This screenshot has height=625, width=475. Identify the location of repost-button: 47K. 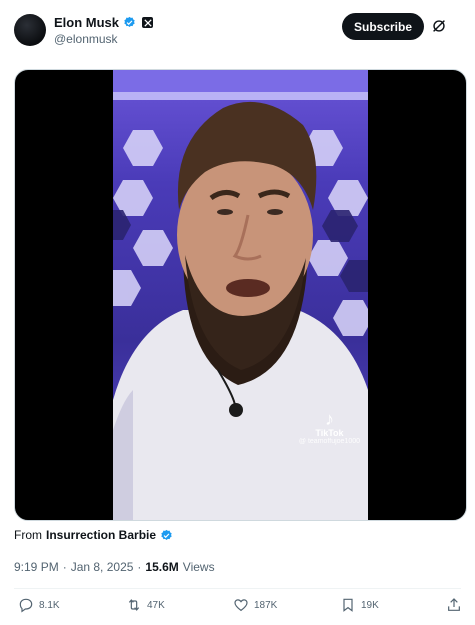
(145, 605).